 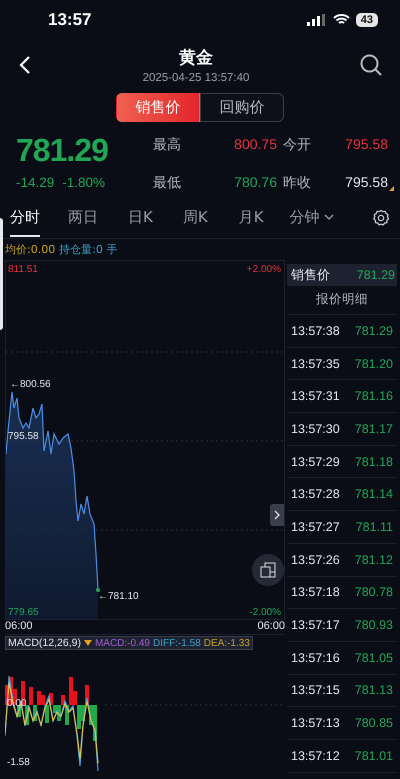 What do you see at coordinates (315, 592) in the screenshot?
I see `quote-time: 13:57:18` at bounding box center [315, 592].